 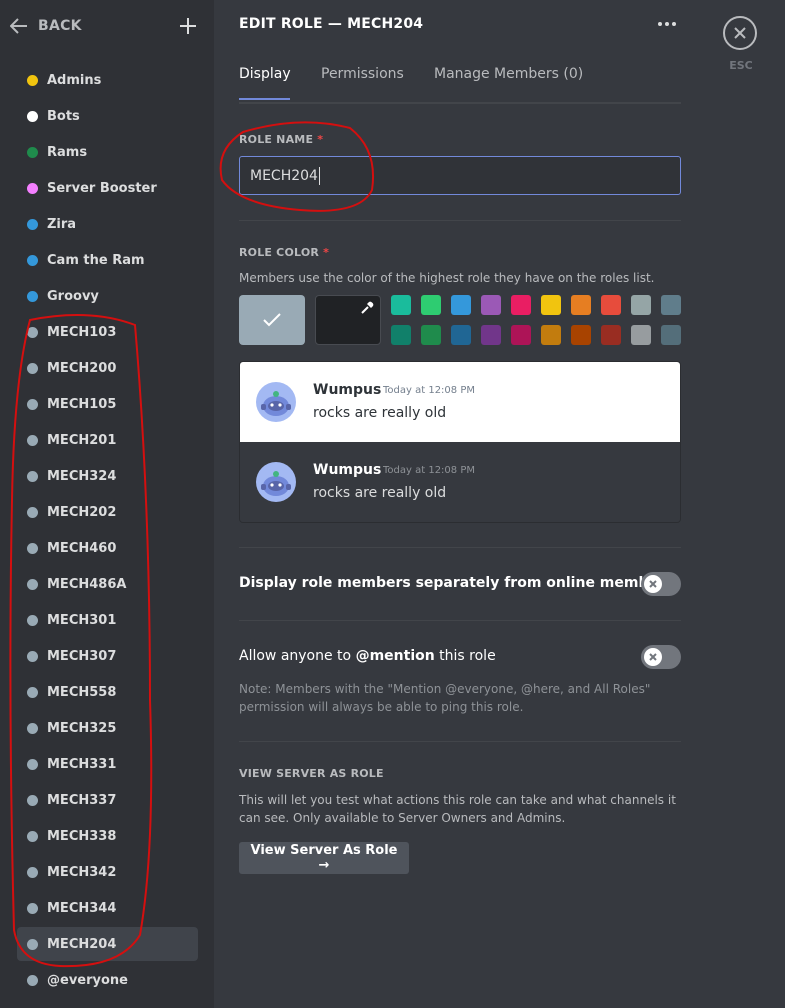 What do you see at coordinates (107, 296) in the screenshot?
I see `role-item: Groovy` at bounding box center [107, 296].